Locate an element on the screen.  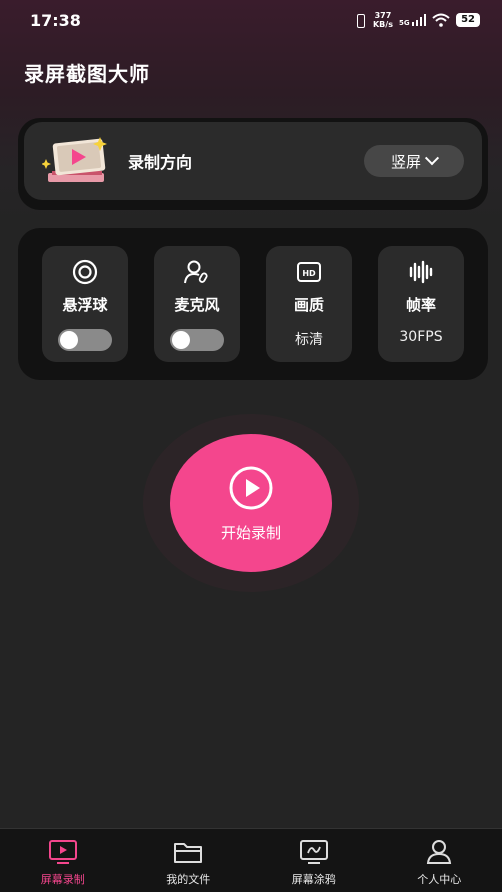
orientation-select: 竖屏 is located at coordinates (414, 161).